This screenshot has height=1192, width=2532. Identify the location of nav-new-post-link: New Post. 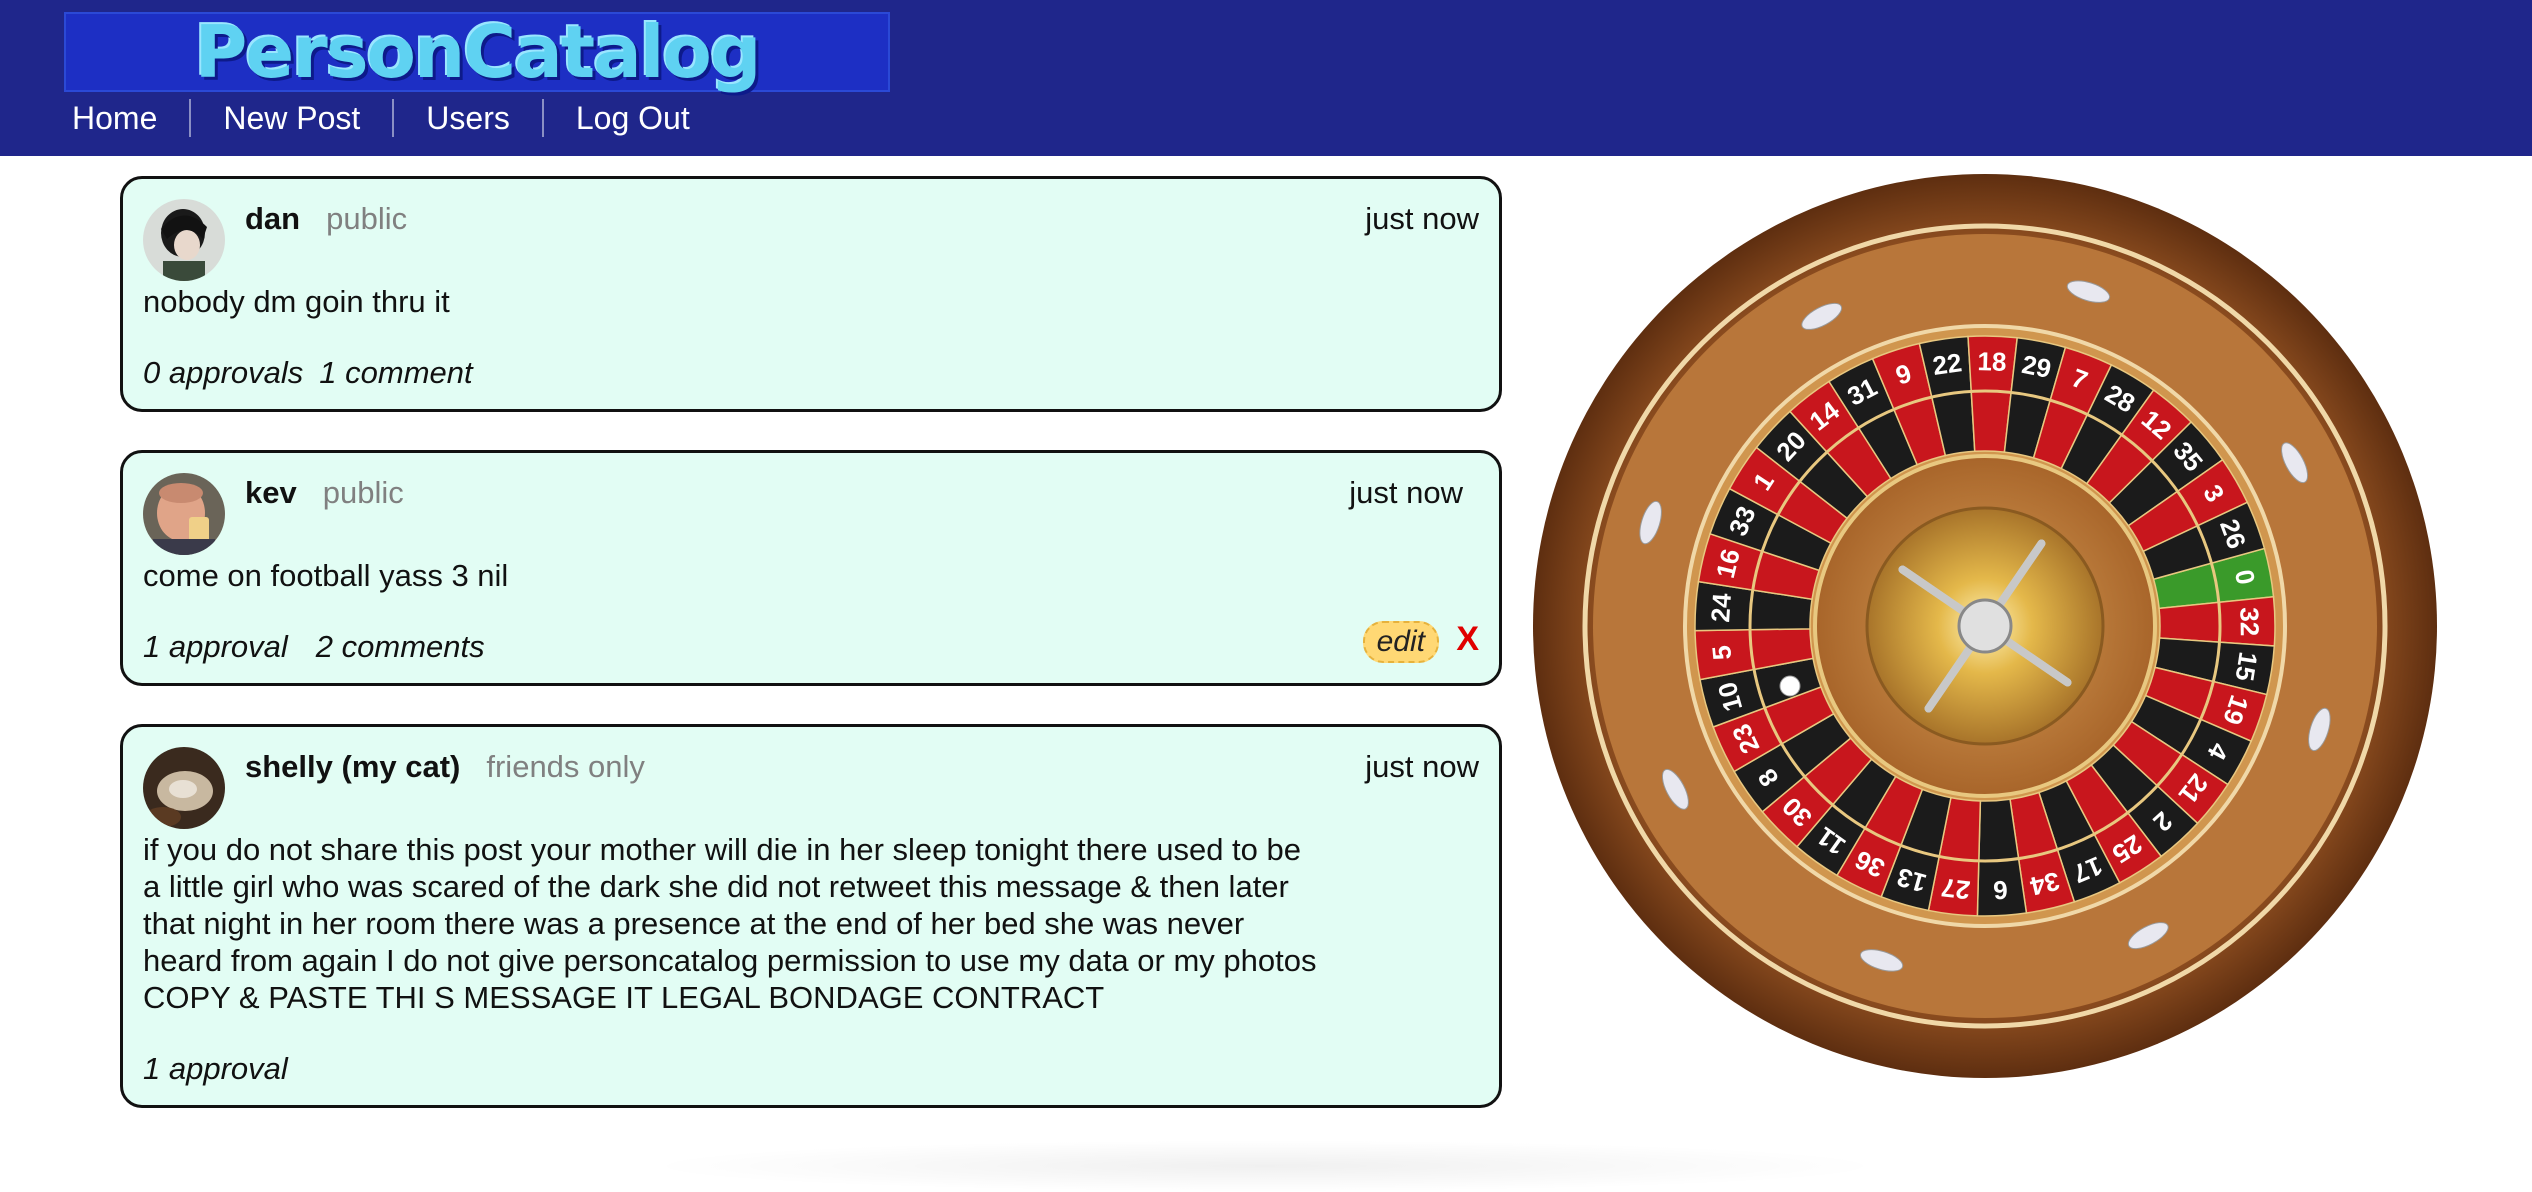
(291, 118).